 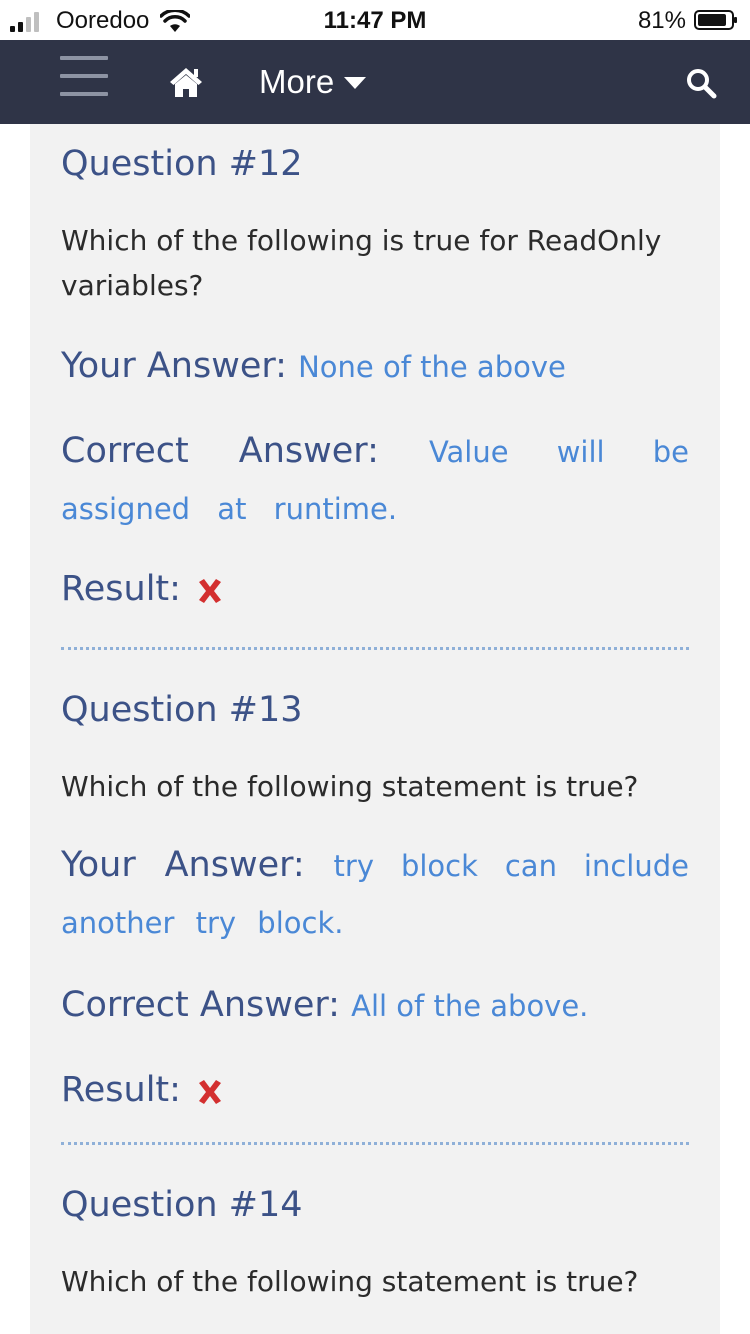 What do you see at coordinates (432, 367) in the screenshot?
I see `your-answer-value: None of the above` at bounding box center [432, 367].